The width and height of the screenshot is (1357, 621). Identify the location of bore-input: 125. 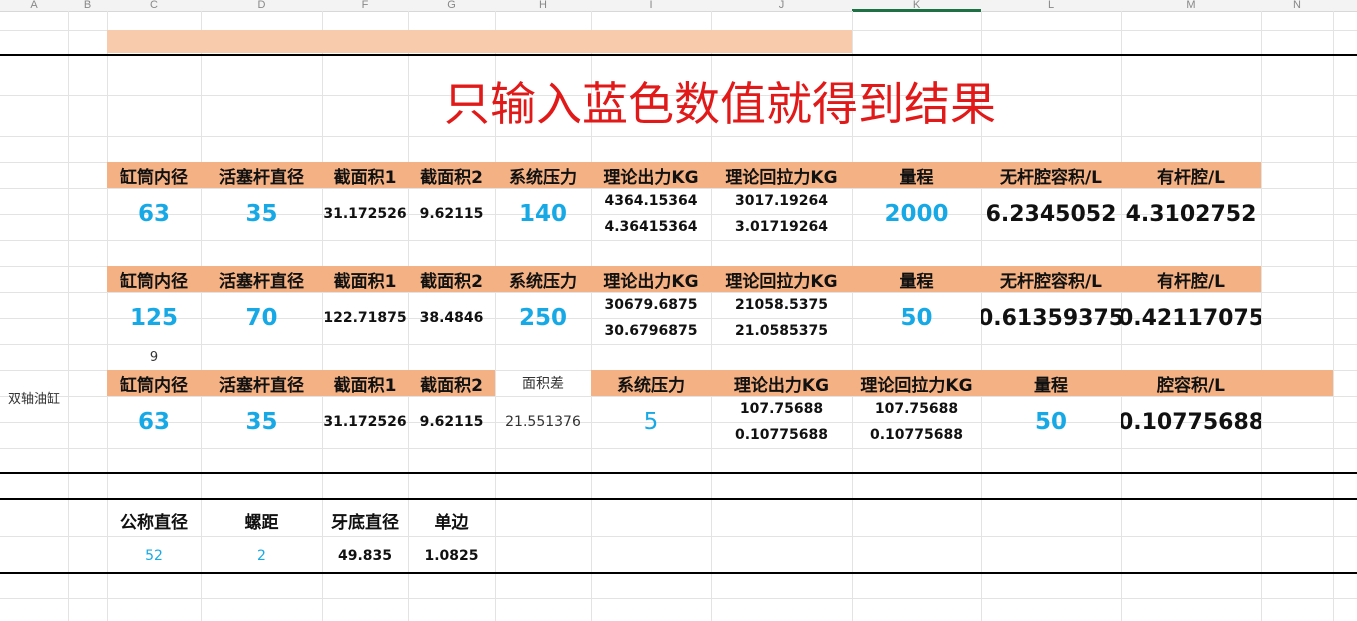
(154, 318).